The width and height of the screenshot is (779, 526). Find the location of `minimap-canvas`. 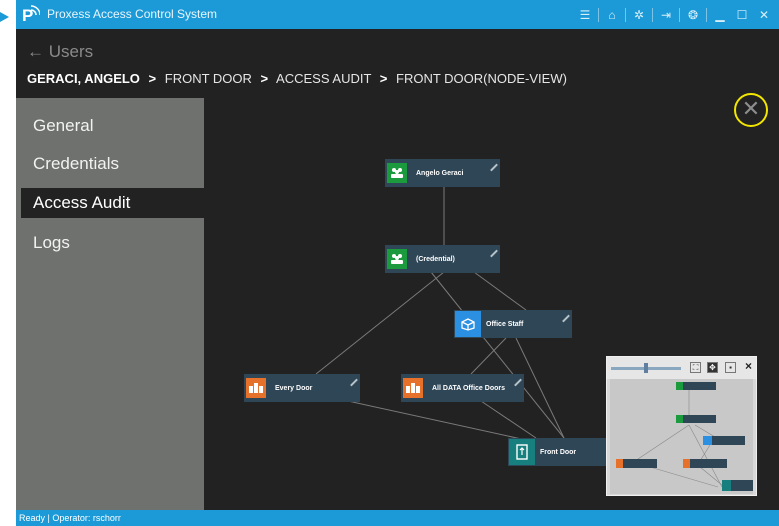

minimap-canvas is located at coordinates (681, 436).